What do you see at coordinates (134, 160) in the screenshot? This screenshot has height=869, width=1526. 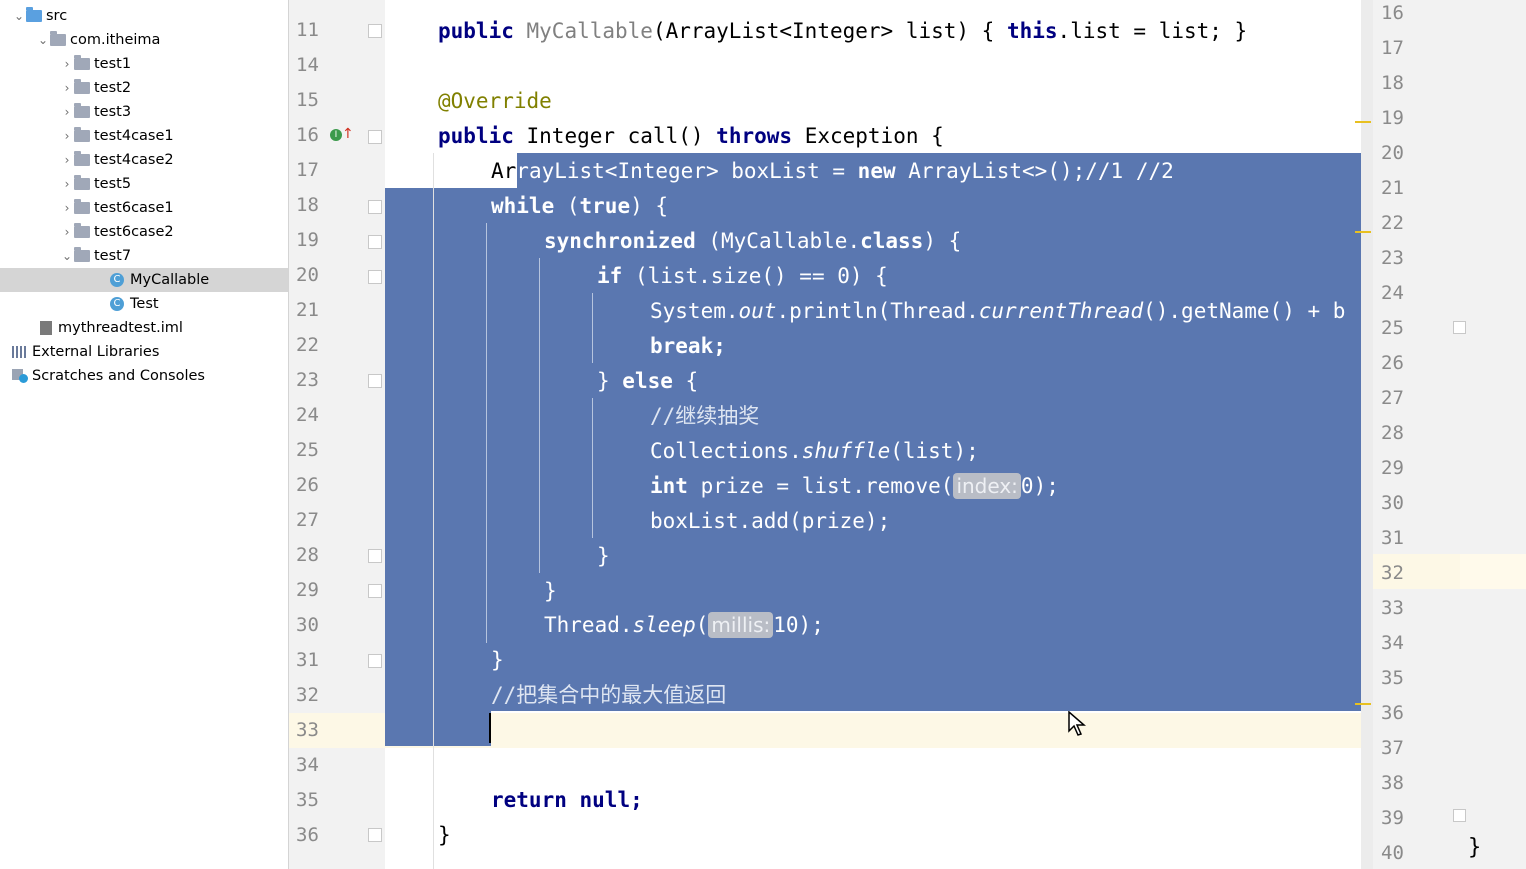 I see `tree-item-label: test4case2` at bounding box center [134, 160].